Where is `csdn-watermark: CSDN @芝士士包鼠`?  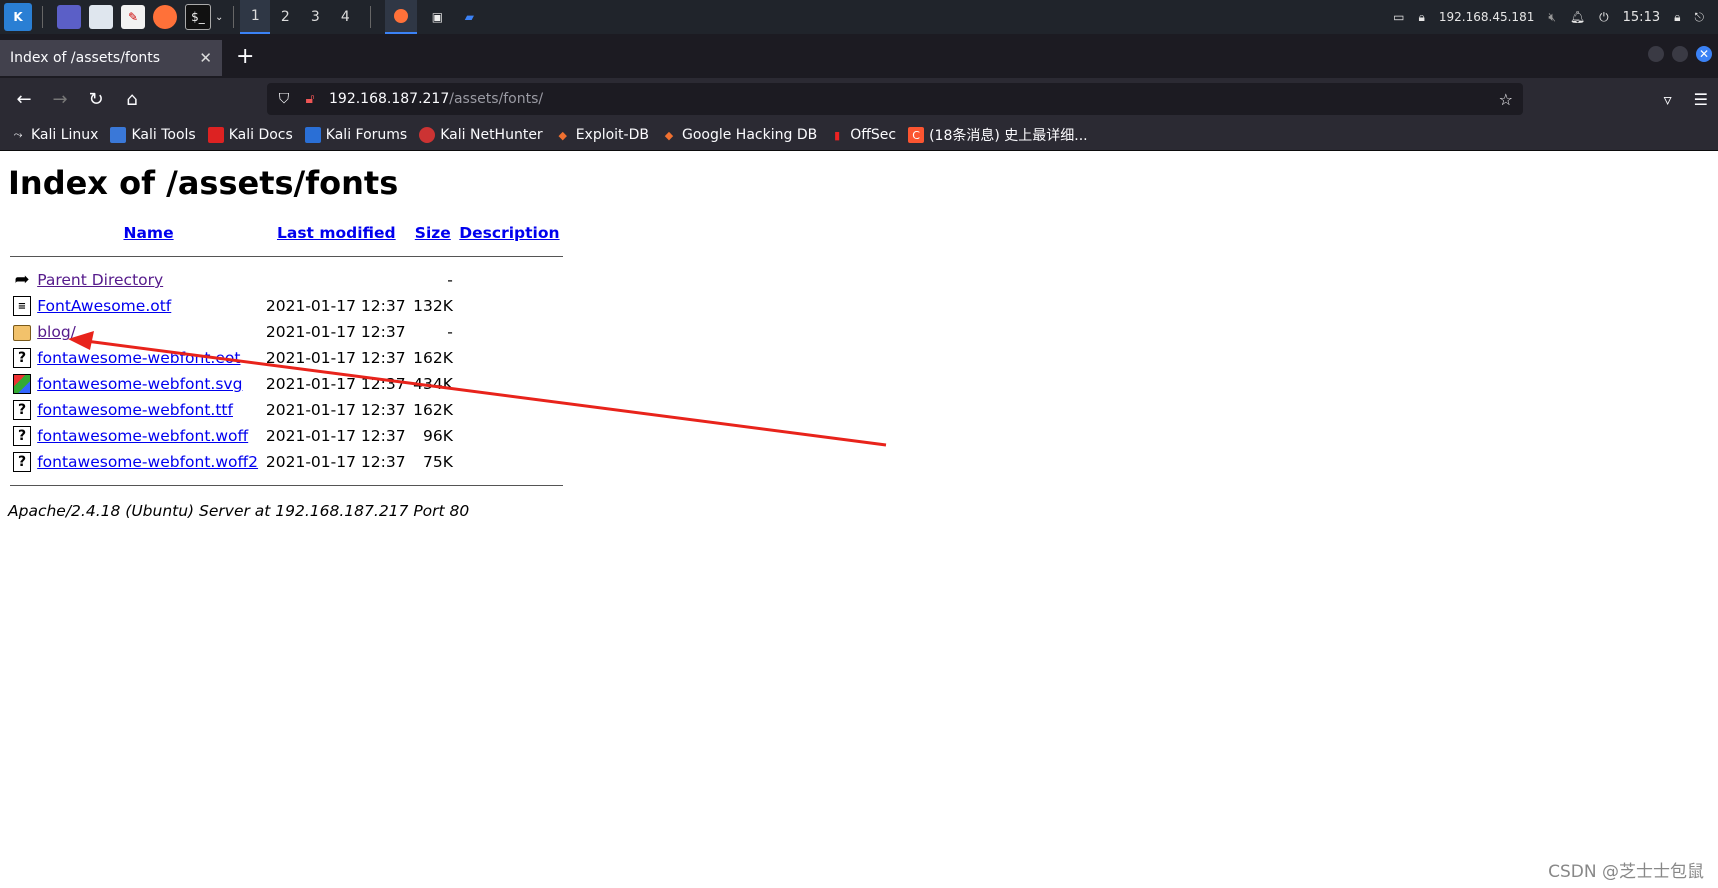 csdn-watermark: CSDN @芝士士包鼠 is located at coordinates (1626, 872).